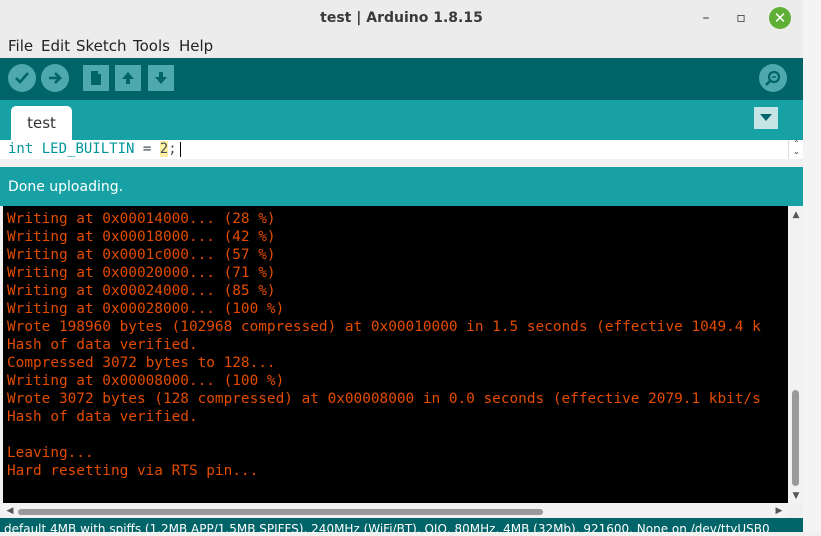  I want to click on serial-monitor-button, so click(773, 78).